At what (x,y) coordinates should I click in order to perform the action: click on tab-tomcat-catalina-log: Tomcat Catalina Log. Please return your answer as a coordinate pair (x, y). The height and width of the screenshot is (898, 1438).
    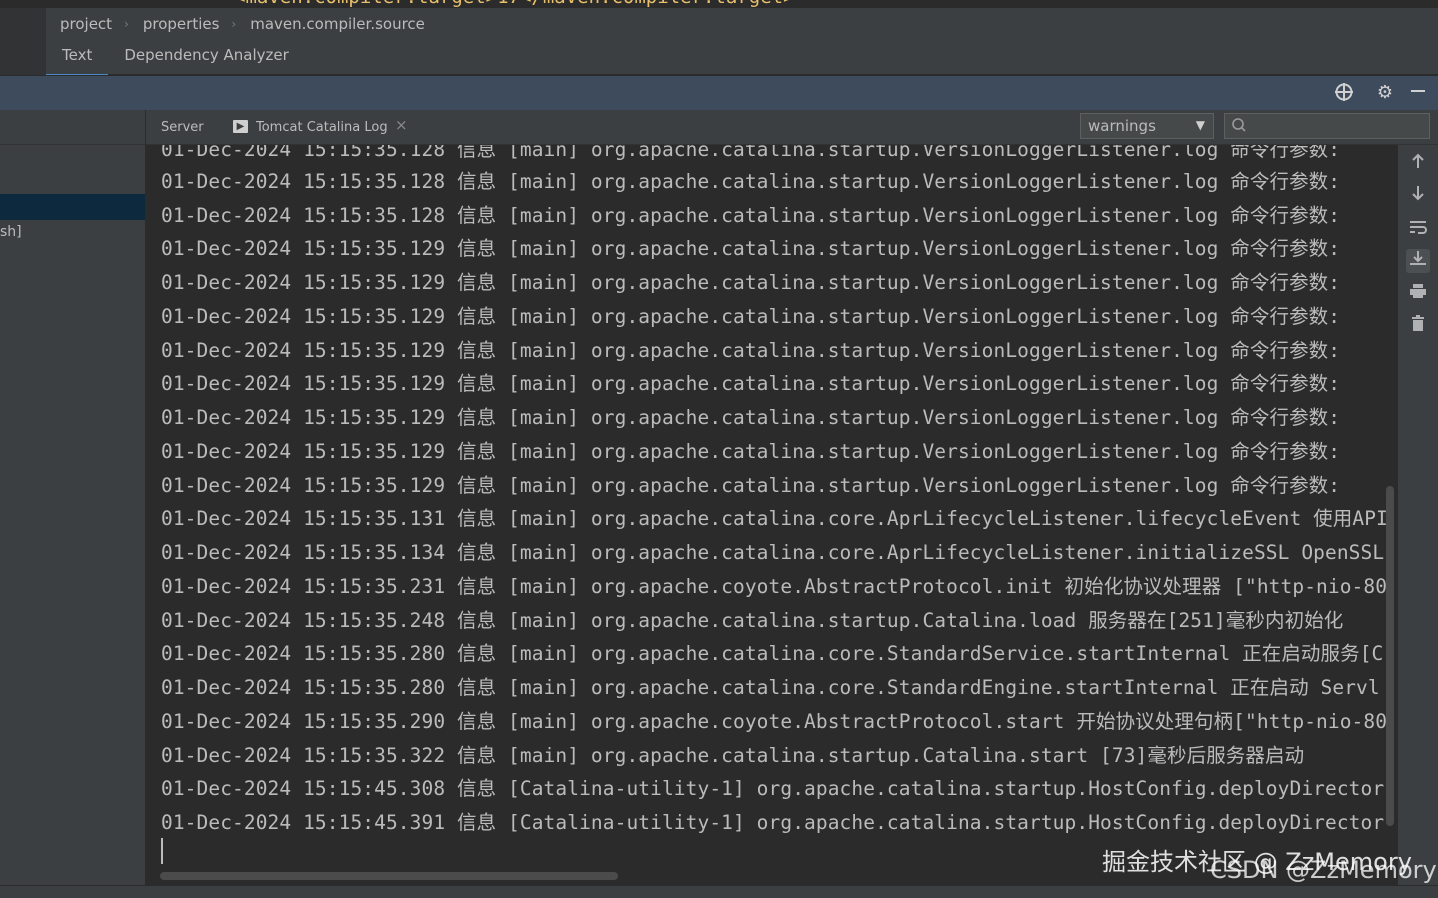
    Looking at the image, I should click on (322, 127).